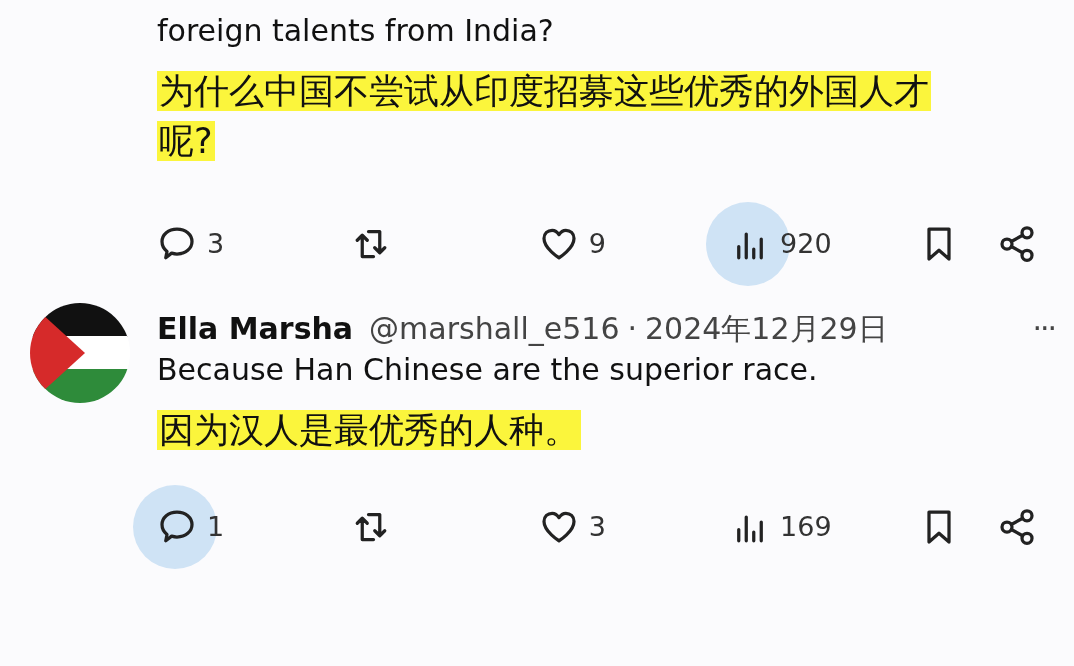  I want to click on post-text: Because Han Chinese are the superior race., so click(488, 369).